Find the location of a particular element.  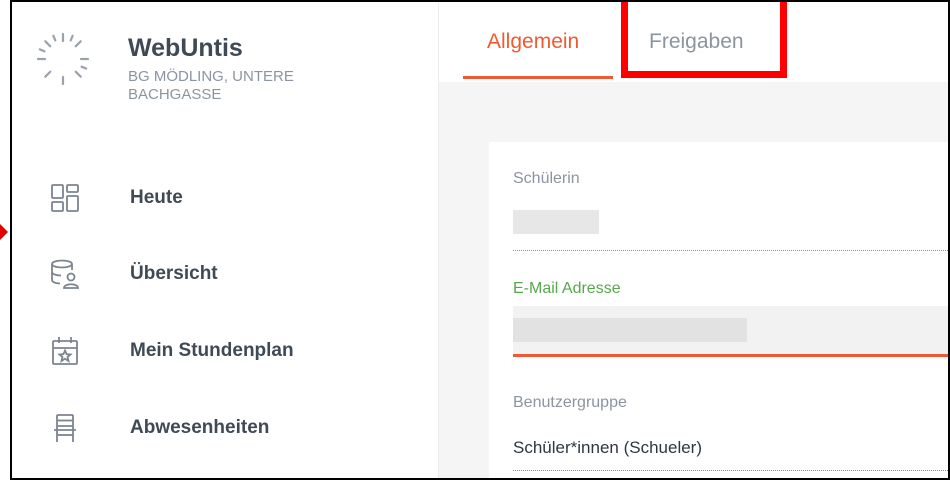

tab-bar: Allgemein Freigaben is located at coordinates (693, 42).